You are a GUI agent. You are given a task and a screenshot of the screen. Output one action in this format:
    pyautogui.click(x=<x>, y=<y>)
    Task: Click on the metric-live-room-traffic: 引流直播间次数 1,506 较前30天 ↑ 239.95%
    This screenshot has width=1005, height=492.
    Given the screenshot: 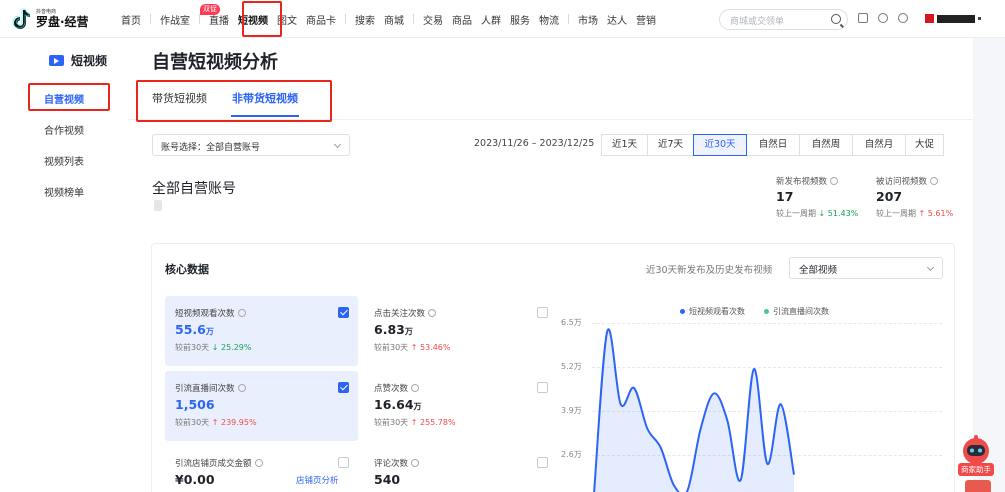 What is the action you would take?
    pyautogui.click(x=261, y=406)
    